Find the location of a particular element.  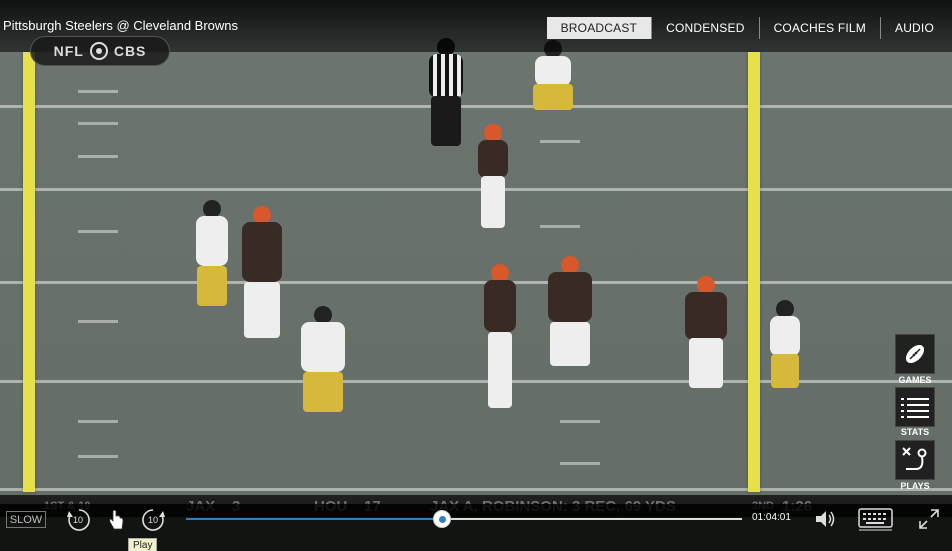

volume-button is located at coordinates (826, 521).